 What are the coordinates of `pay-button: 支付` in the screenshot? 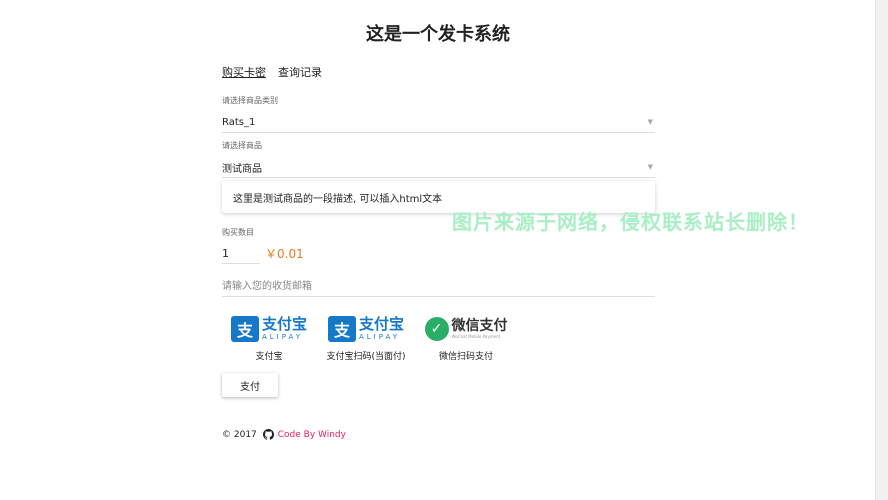 It's located at (250, 385).